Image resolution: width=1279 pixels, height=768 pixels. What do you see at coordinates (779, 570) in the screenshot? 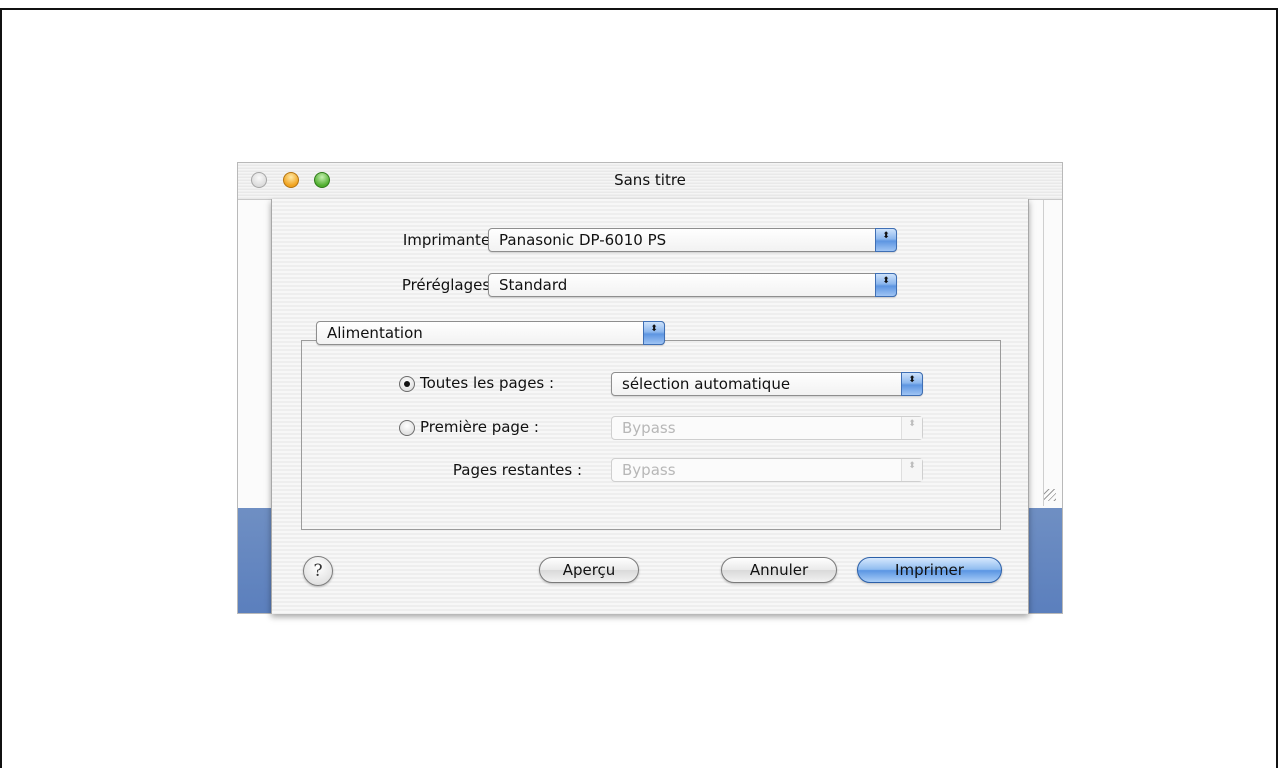
I see `cancel-button: Annuler` at bounding box center [779, 570].